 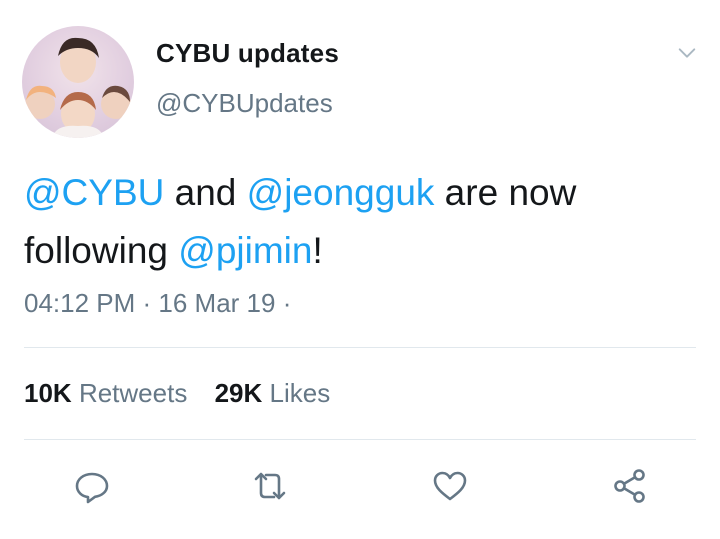 I want to click on mention-link: @jeongguk, so click(x=341, y=192).